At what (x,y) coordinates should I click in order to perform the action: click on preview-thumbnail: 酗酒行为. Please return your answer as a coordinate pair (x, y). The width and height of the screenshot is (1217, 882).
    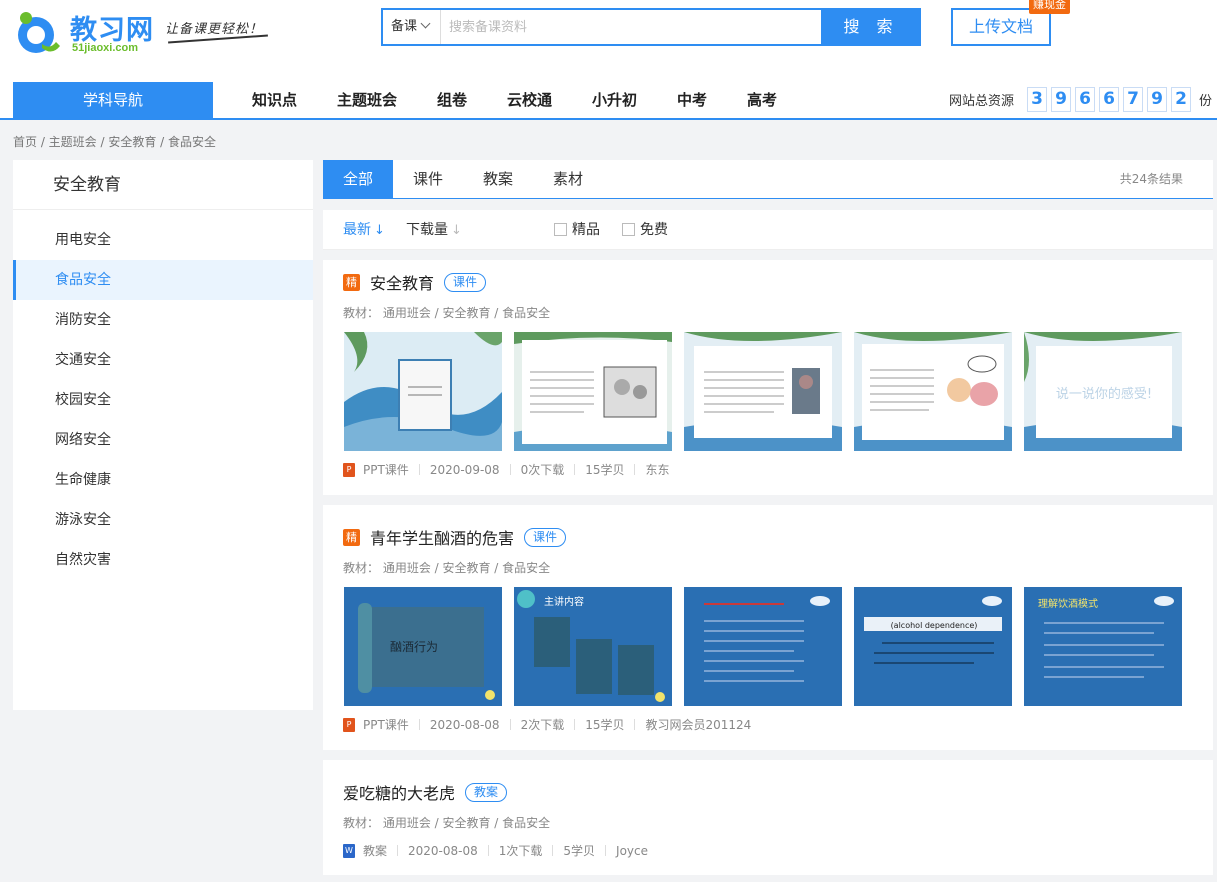
    Looking at the image, I should click on (423, 646).